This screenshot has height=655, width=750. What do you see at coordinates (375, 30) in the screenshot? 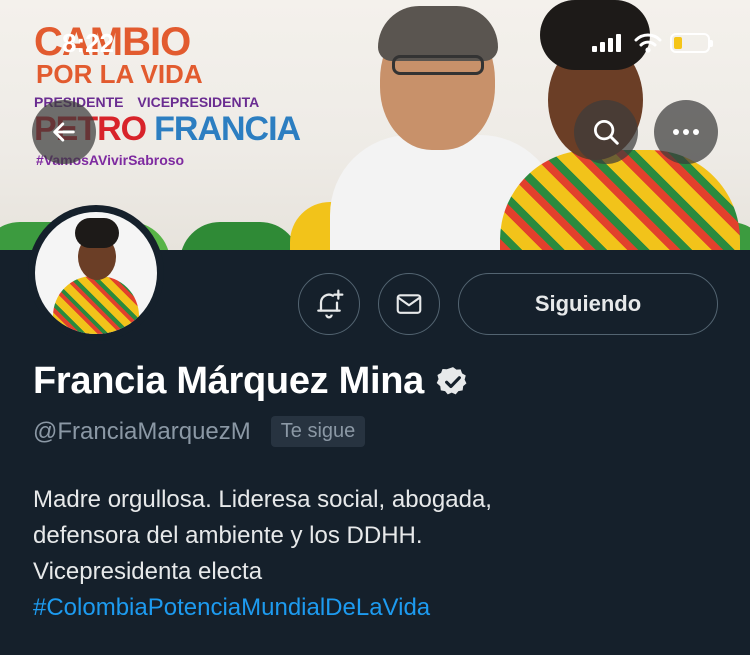
I see `status-bar: 8:22` at bounding box center [375, 30].